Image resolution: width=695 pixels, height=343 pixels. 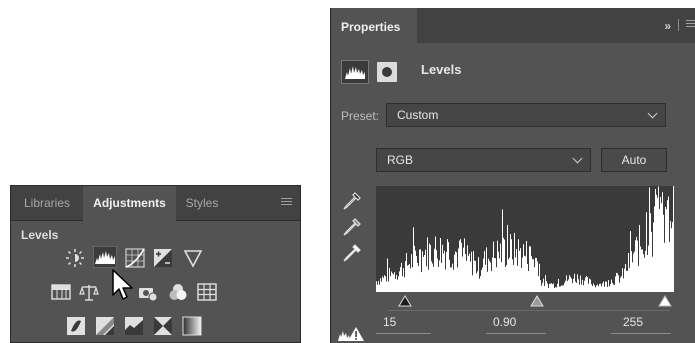 What do you see at coordinates (352, 227) in the screenshot?
I see `gray-point-eyedropper-icon` at bounding box center [352, 227].